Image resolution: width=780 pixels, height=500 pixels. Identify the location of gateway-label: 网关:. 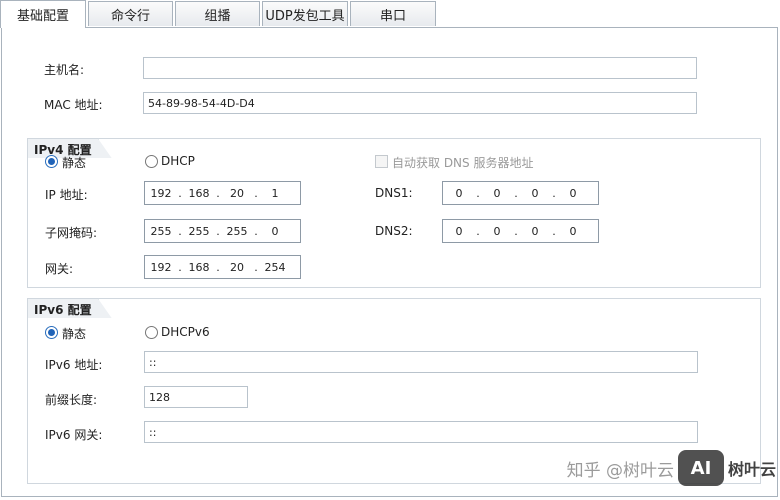
(59, 269).